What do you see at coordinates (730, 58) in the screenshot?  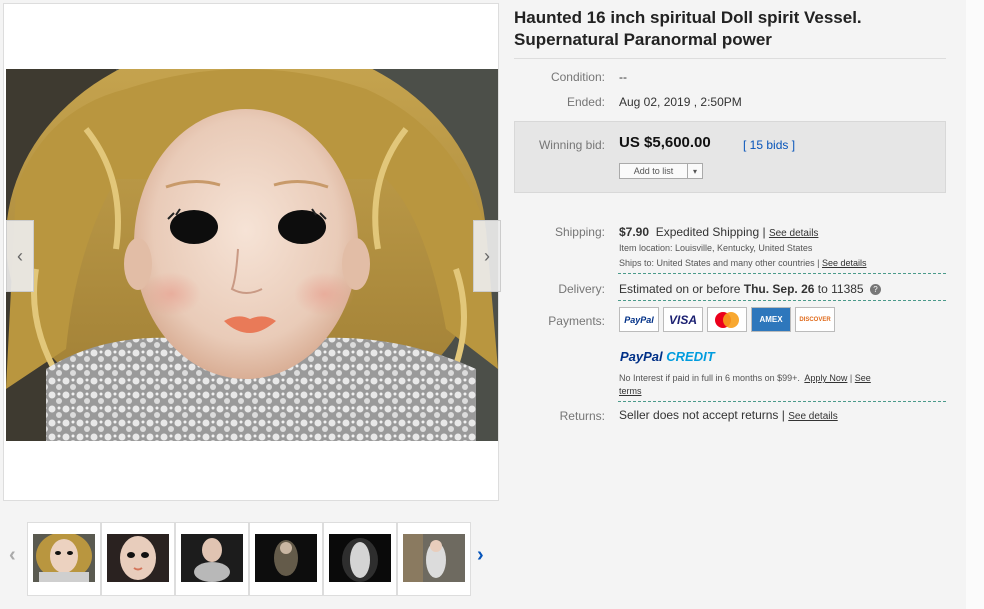 I see `title-divider` at bounding box center [730, 58].